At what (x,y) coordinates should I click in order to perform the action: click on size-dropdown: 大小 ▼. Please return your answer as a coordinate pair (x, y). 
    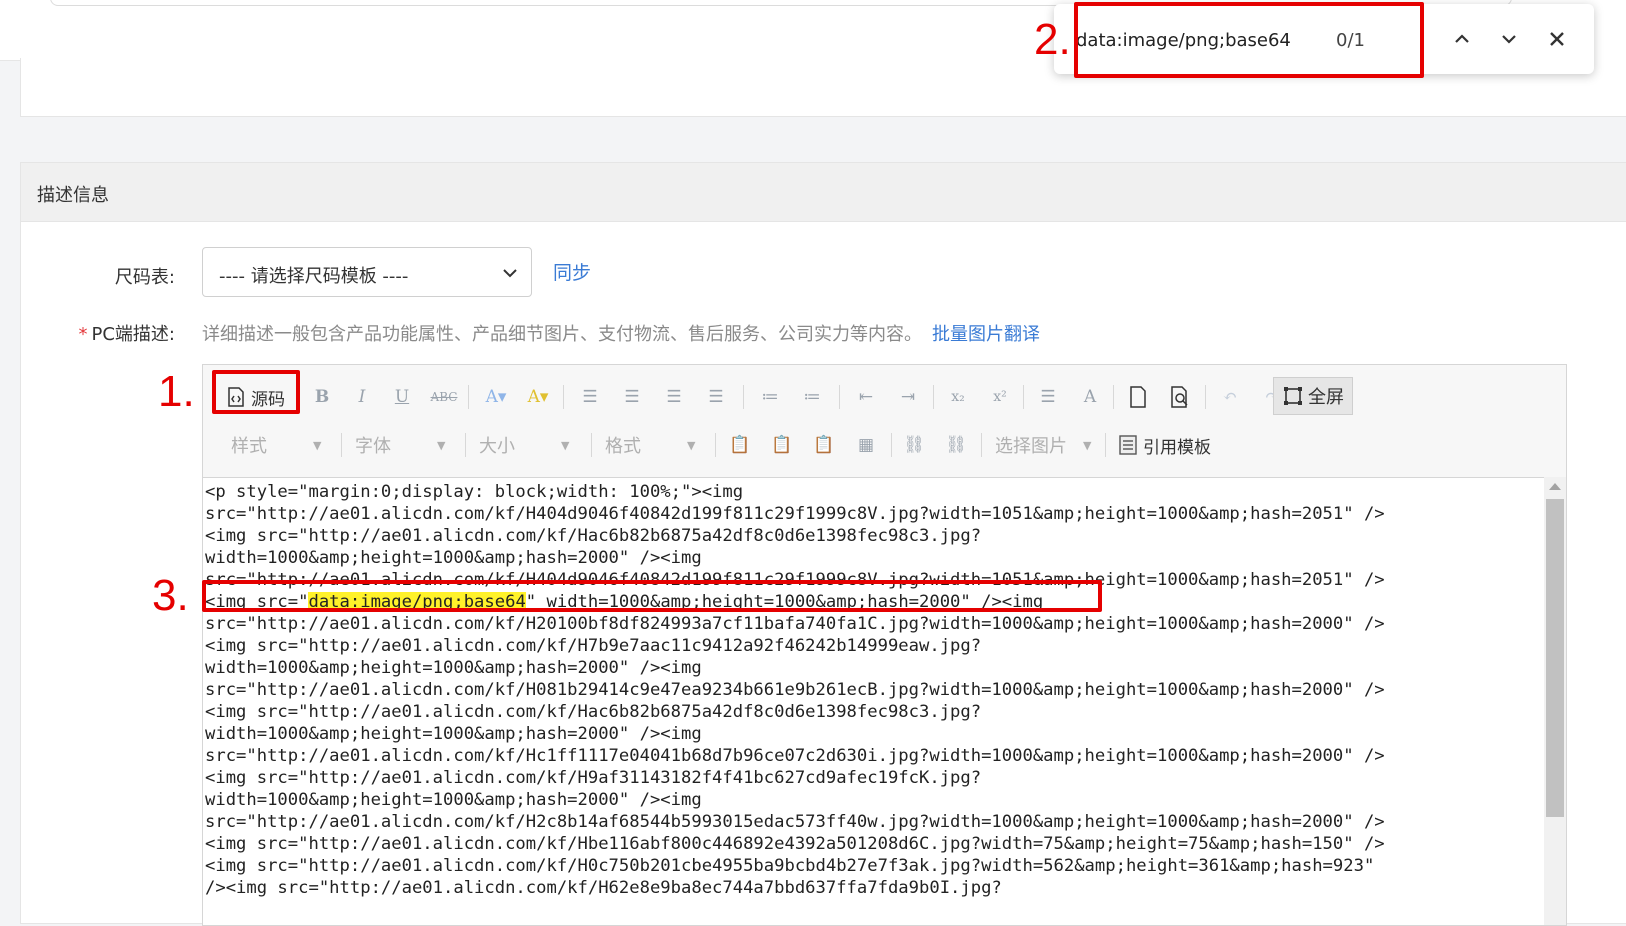
    Looking at the image, I should click on (524, 445).